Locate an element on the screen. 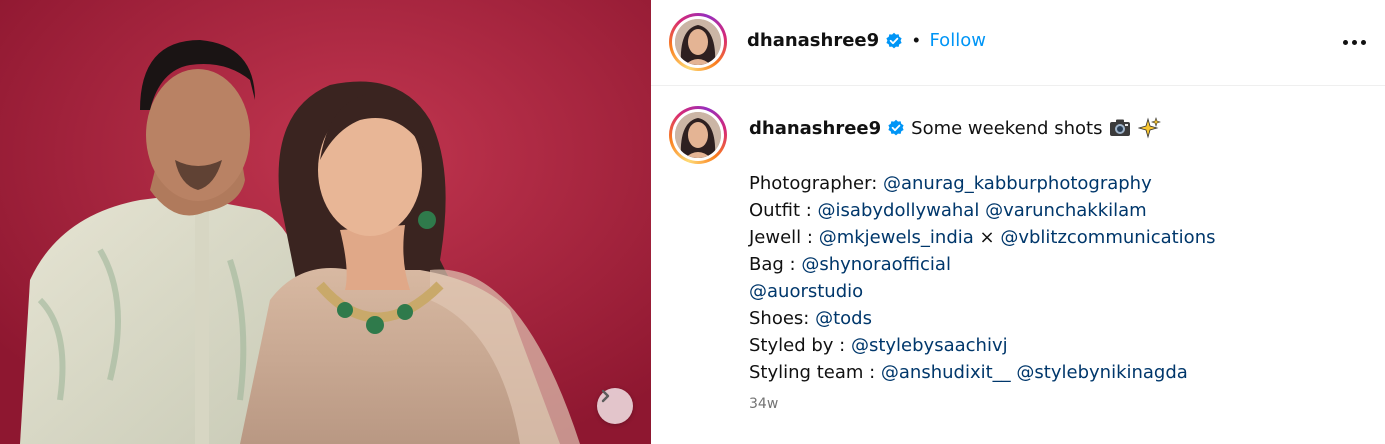 The width and height of the screenshot is (1385, 444). mention-link: @auorstudio is located at coordinates (806, 291).